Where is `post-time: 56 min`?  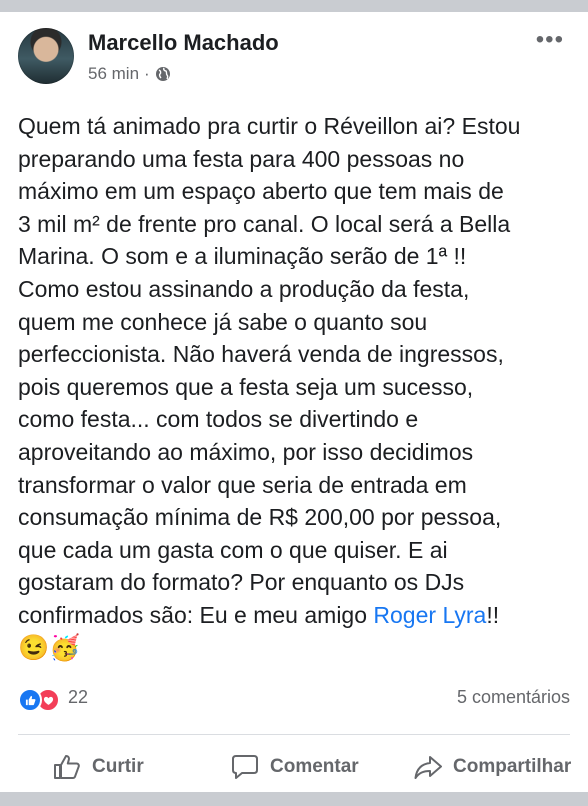 post-time: 56 min is located at coordinates (113, 74).